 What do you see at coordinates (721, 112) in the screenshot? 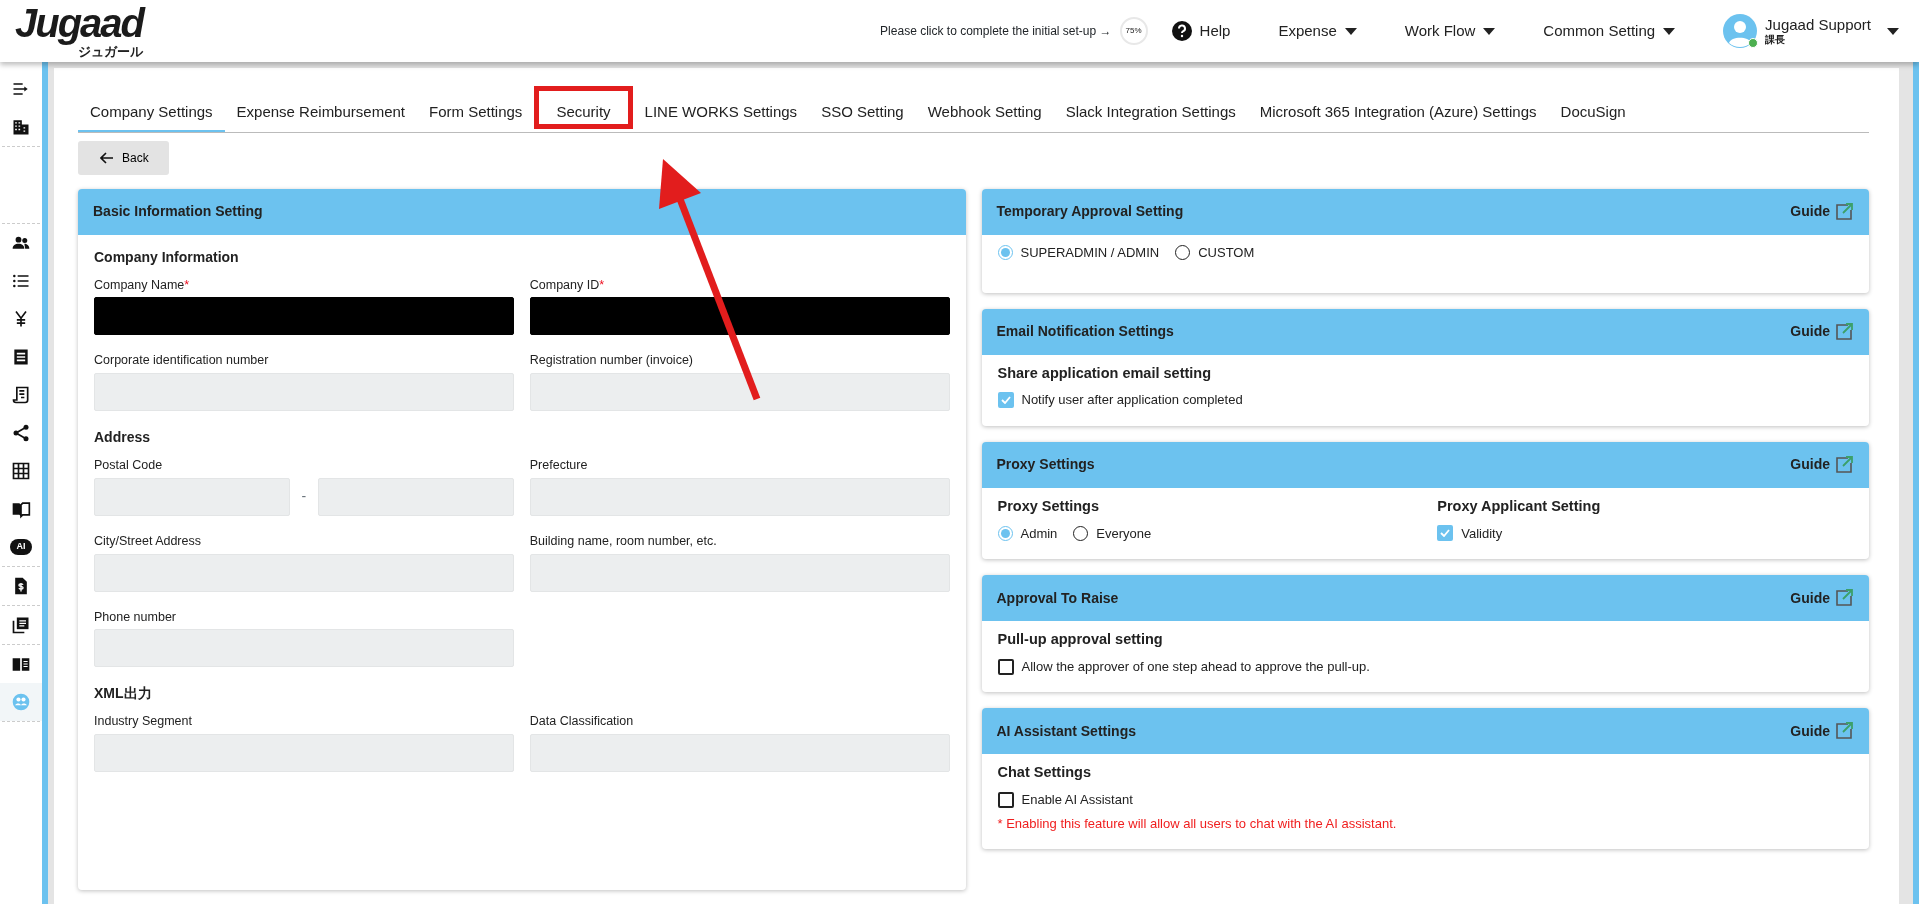
I see `tab: LINE WORKS Settings` at bounding box center [721, 112].